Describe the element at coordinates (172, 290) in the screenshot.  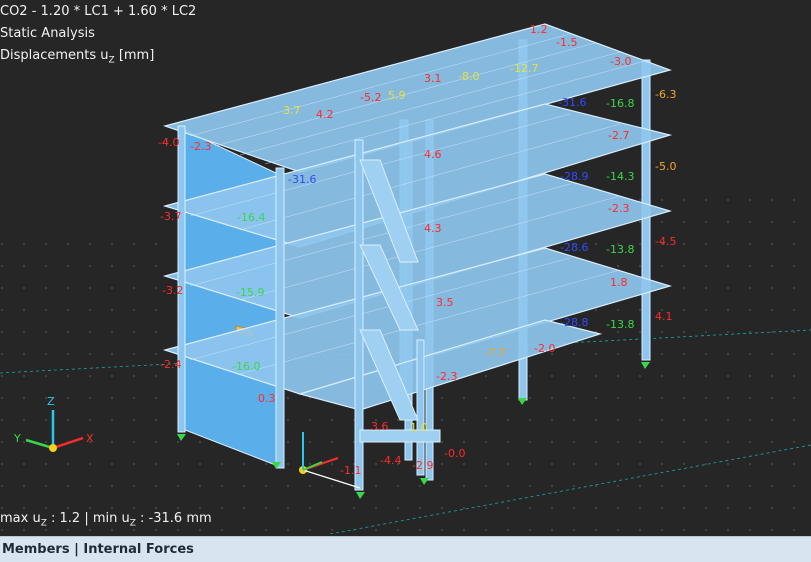
I see `displacement-value-label: -3.2` at that location.